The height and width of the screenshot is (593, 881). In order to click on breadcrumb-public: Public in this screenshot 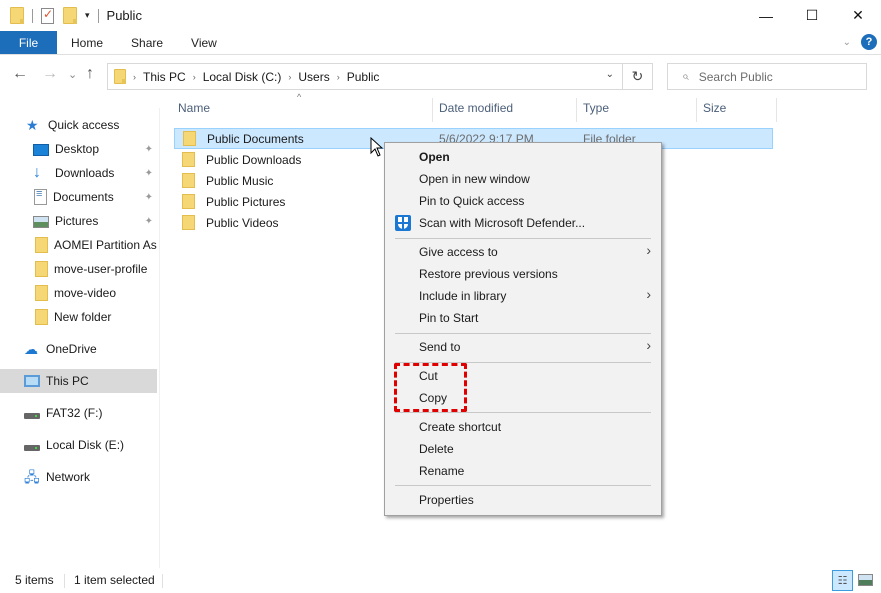, I will do `click(363, 77)`.